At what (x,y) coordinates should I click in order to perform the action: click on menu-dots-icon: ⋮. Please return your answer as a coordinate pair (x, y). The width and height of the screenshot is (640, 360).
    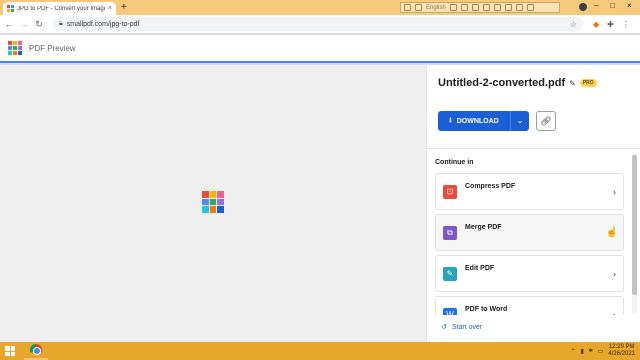
    Looking at the image, I should click on (626, 24).